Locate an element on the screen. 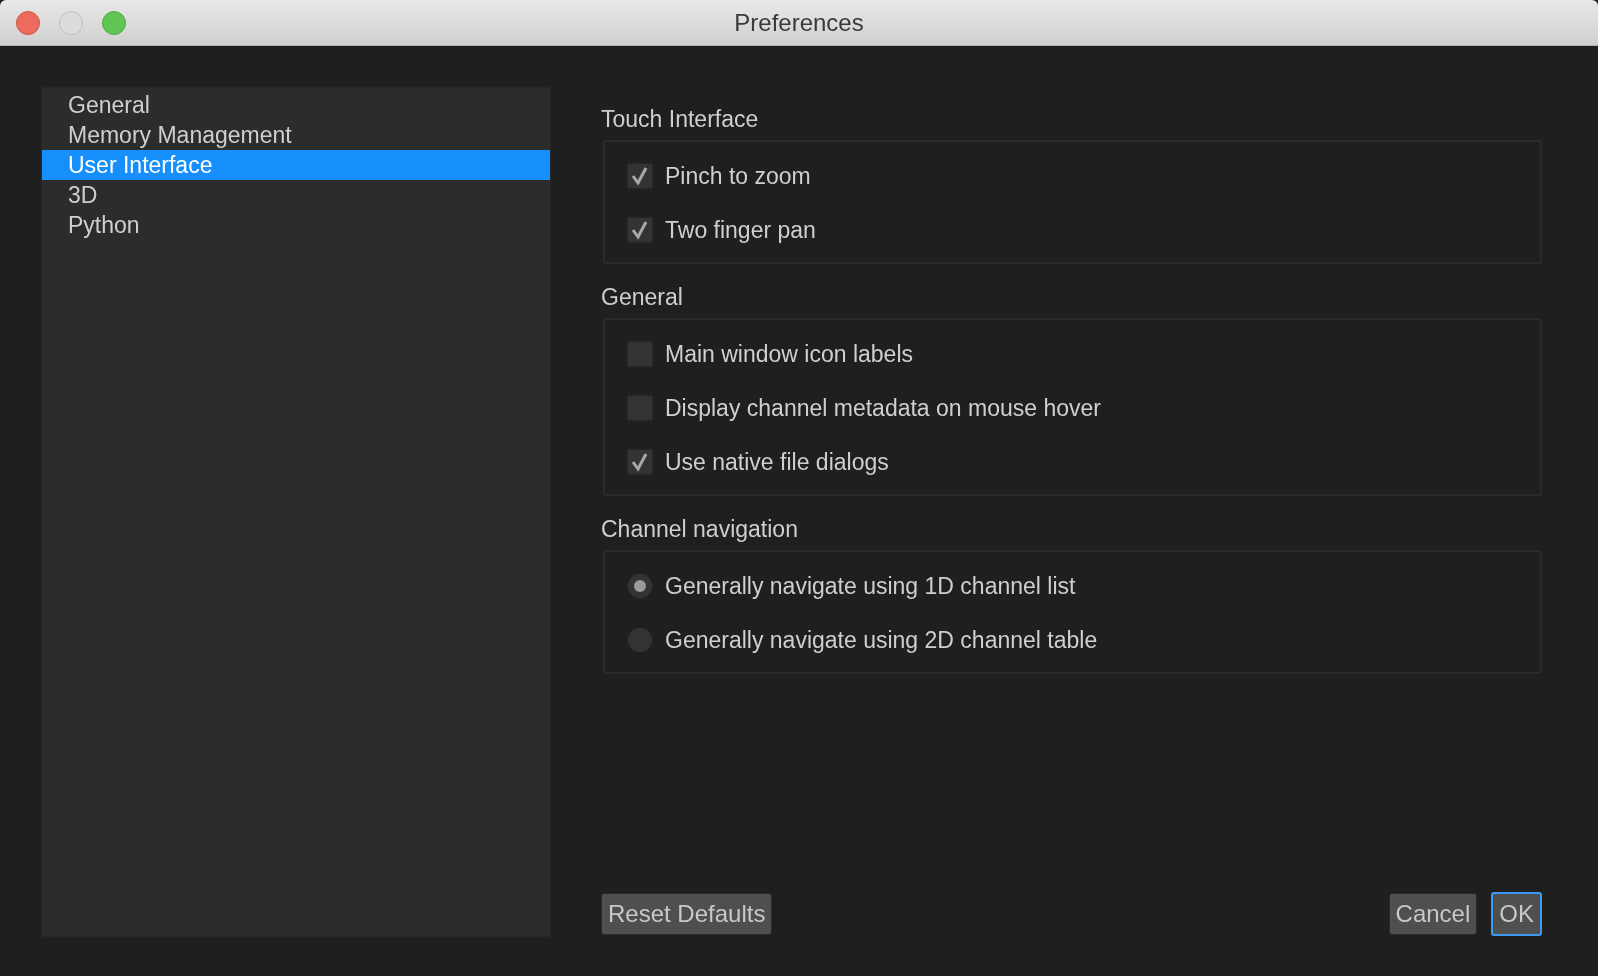 The image size is (1598, 976). radio-button is located at coordinates (640, 586).